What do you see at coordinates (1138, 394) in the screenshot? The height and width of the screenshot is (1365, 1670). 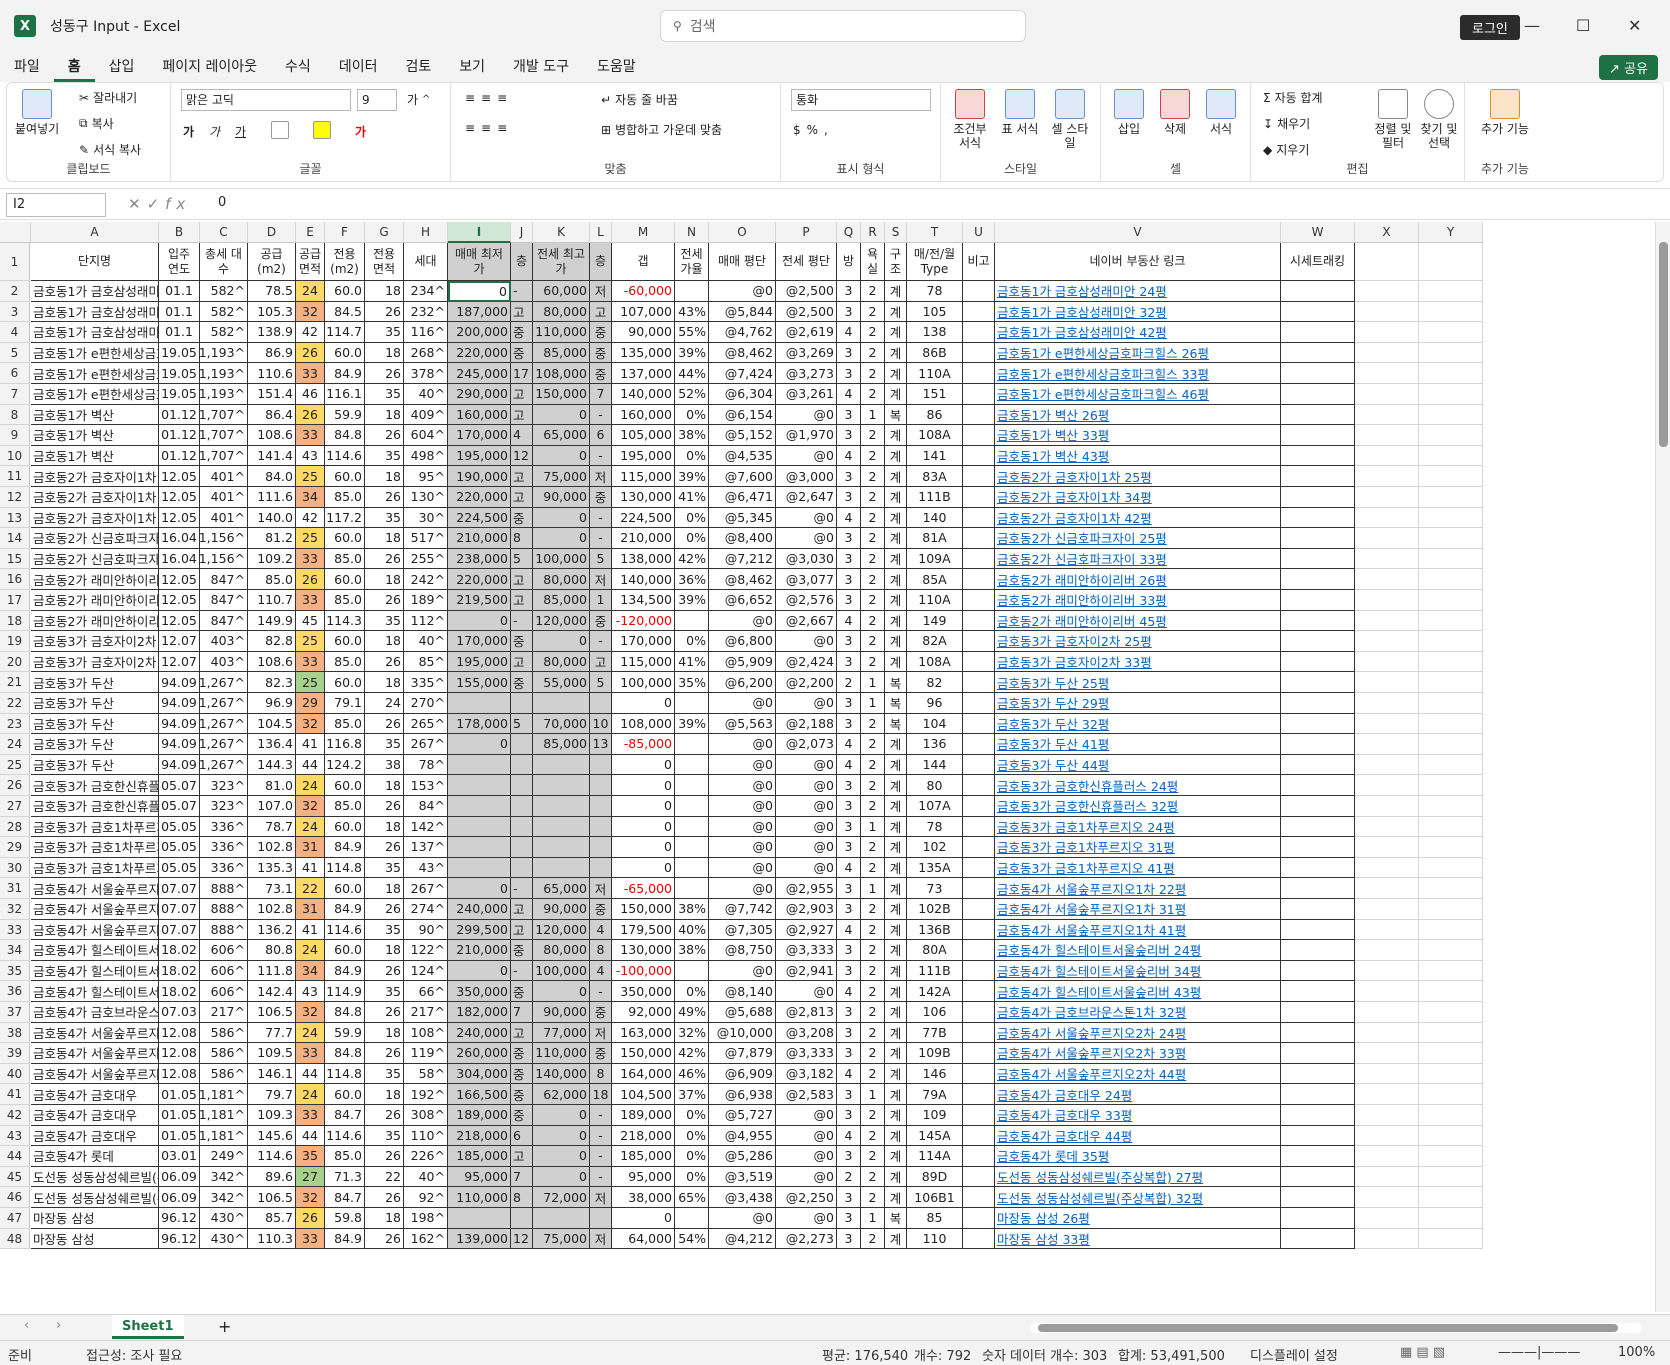 I see `naver-link-cell: 금호동1가 e편한세상금호파크힐스 46평` at bounding box center [1138, 394].